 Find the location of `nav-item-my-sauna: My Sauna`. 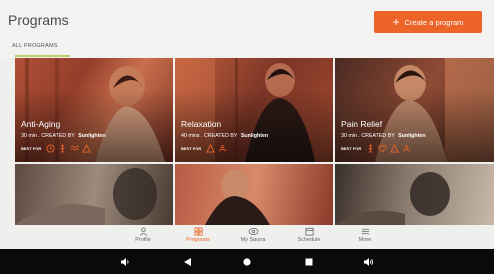

nav-item-my-sauna: My Sauna is located at coordinates (253, 235).